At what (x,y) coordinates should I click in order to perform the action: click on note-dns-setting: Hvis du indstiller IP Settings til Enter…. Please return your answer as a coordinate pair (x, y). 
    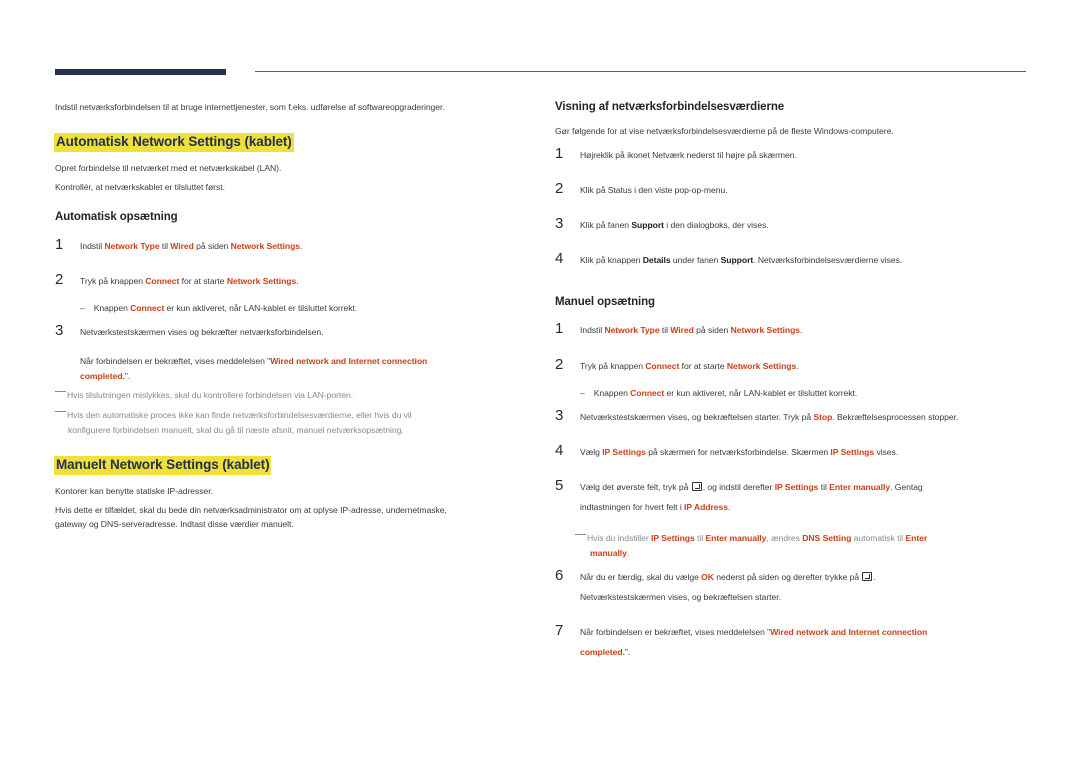
    Looking at the image, I should click on (751, 538).